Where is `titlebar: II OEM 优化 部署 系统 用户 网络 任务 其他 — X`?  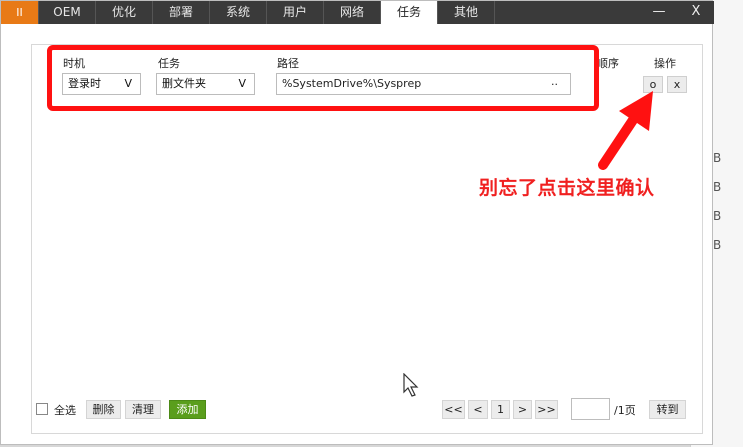 titlebar: II OEM 优化 部署 系统 用户 网络 任务 其他 — X is located at coordinates (357, 12).